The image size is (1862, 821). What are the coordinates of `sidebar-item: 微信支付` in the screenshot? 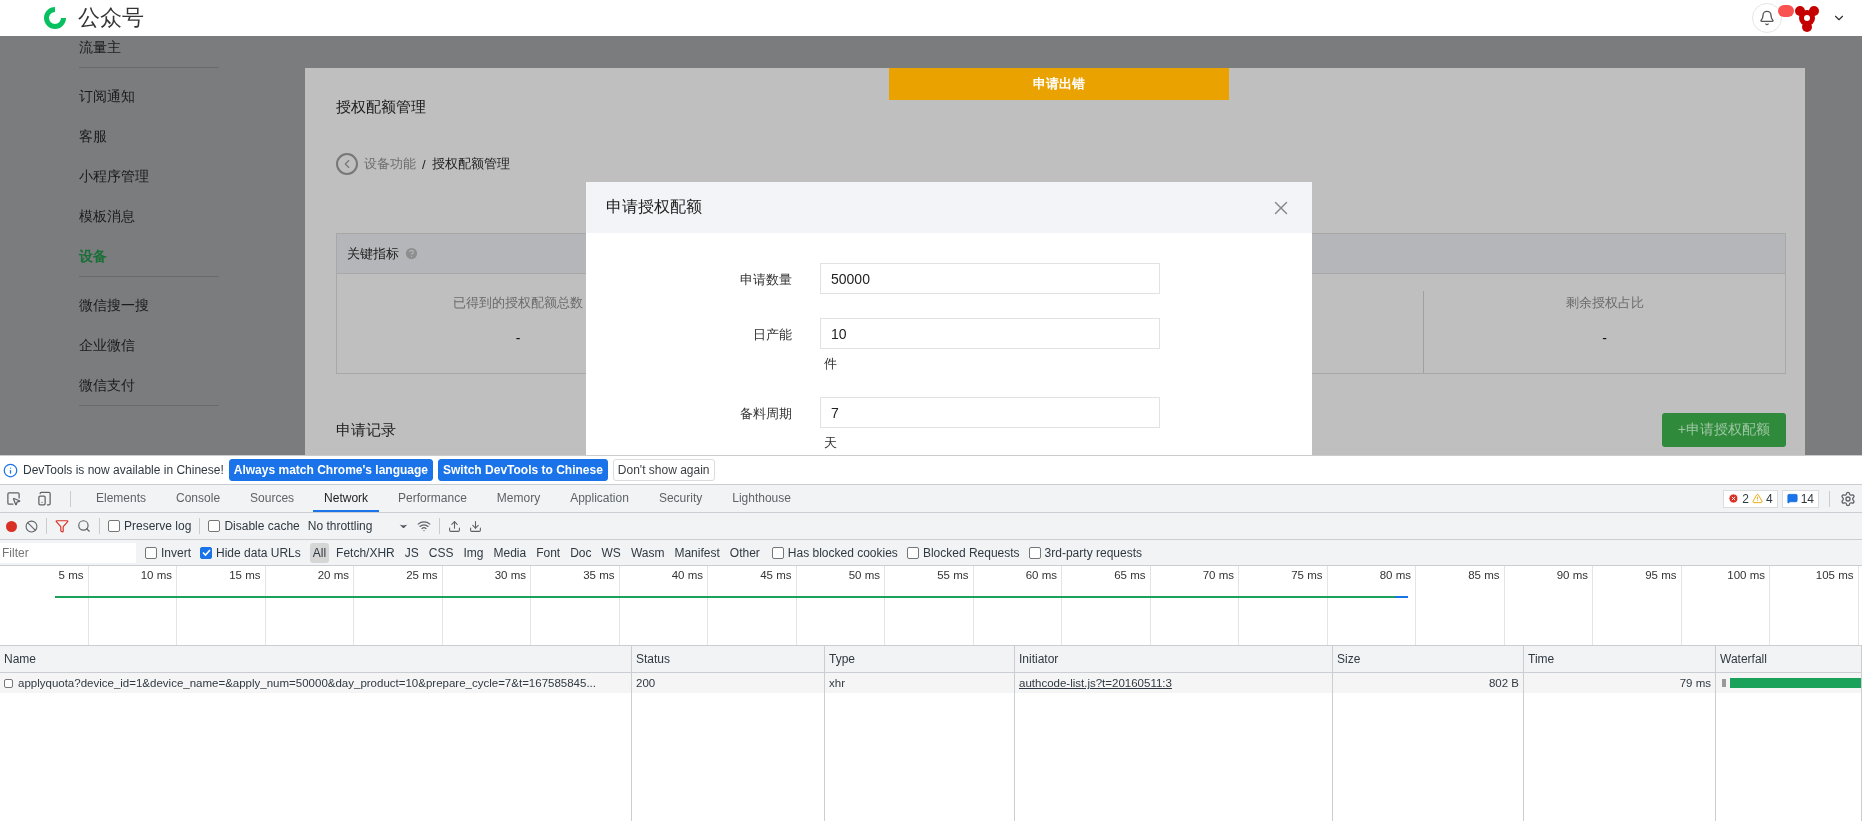 It's located at (192, 385).